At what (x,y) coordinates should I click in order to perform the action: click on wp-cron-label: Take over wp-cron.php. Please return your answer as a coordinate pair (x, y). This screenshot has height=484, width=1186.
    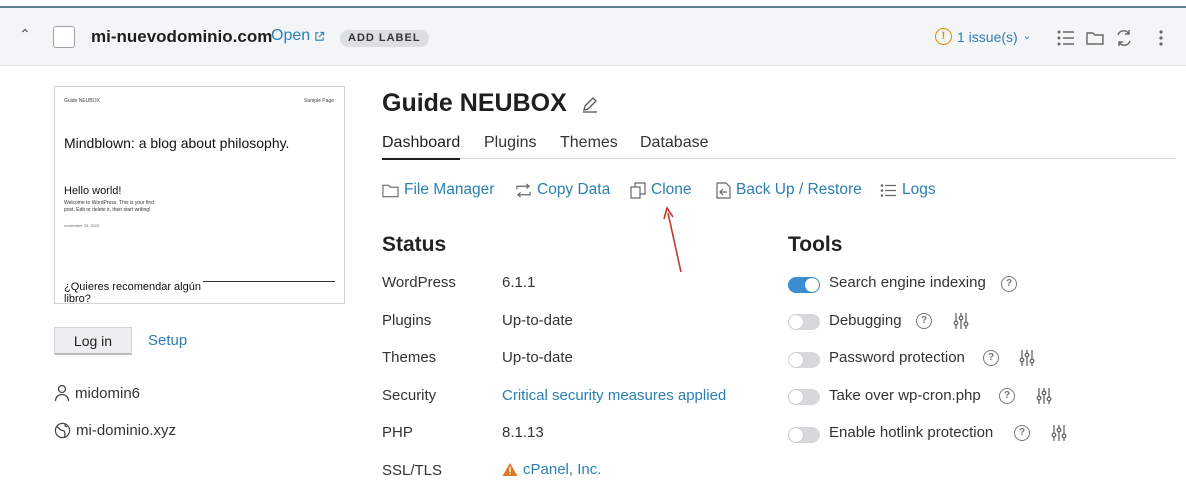
    Looking at the image, I should click on (905, 395).